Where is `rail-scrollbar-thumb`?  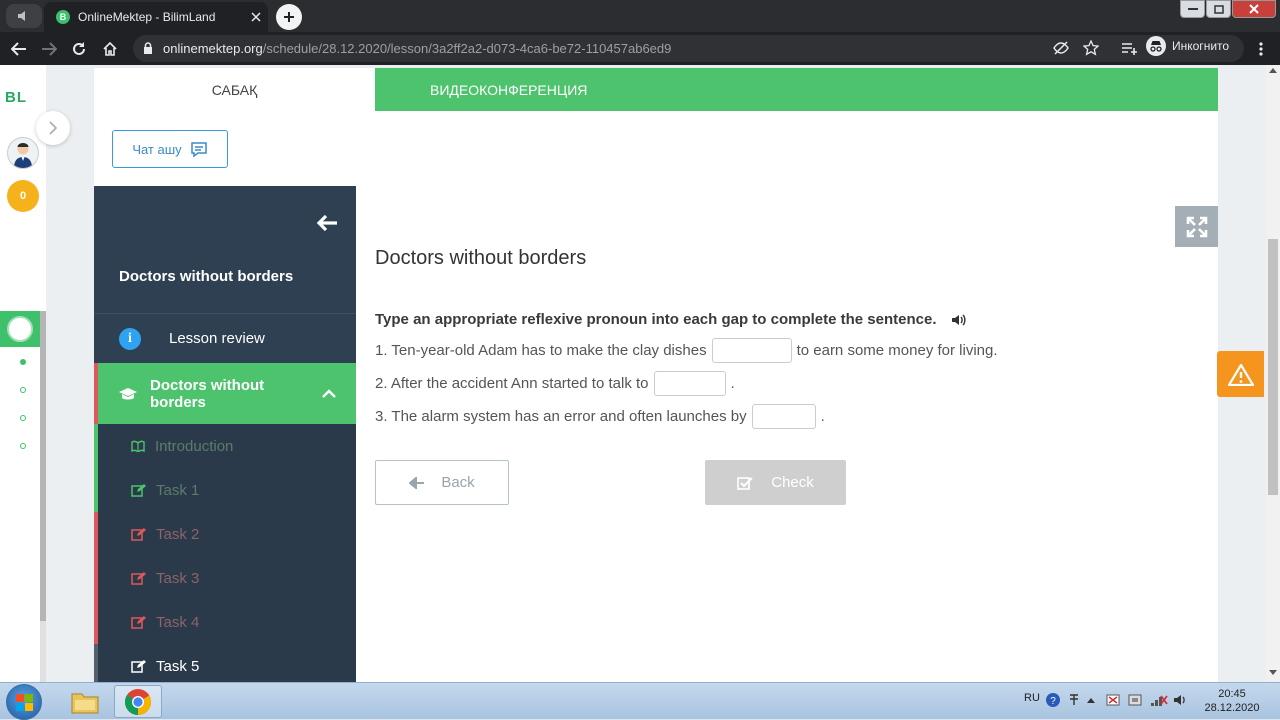 rail-scrollbar-thumb is located at coordinates (43, 466).